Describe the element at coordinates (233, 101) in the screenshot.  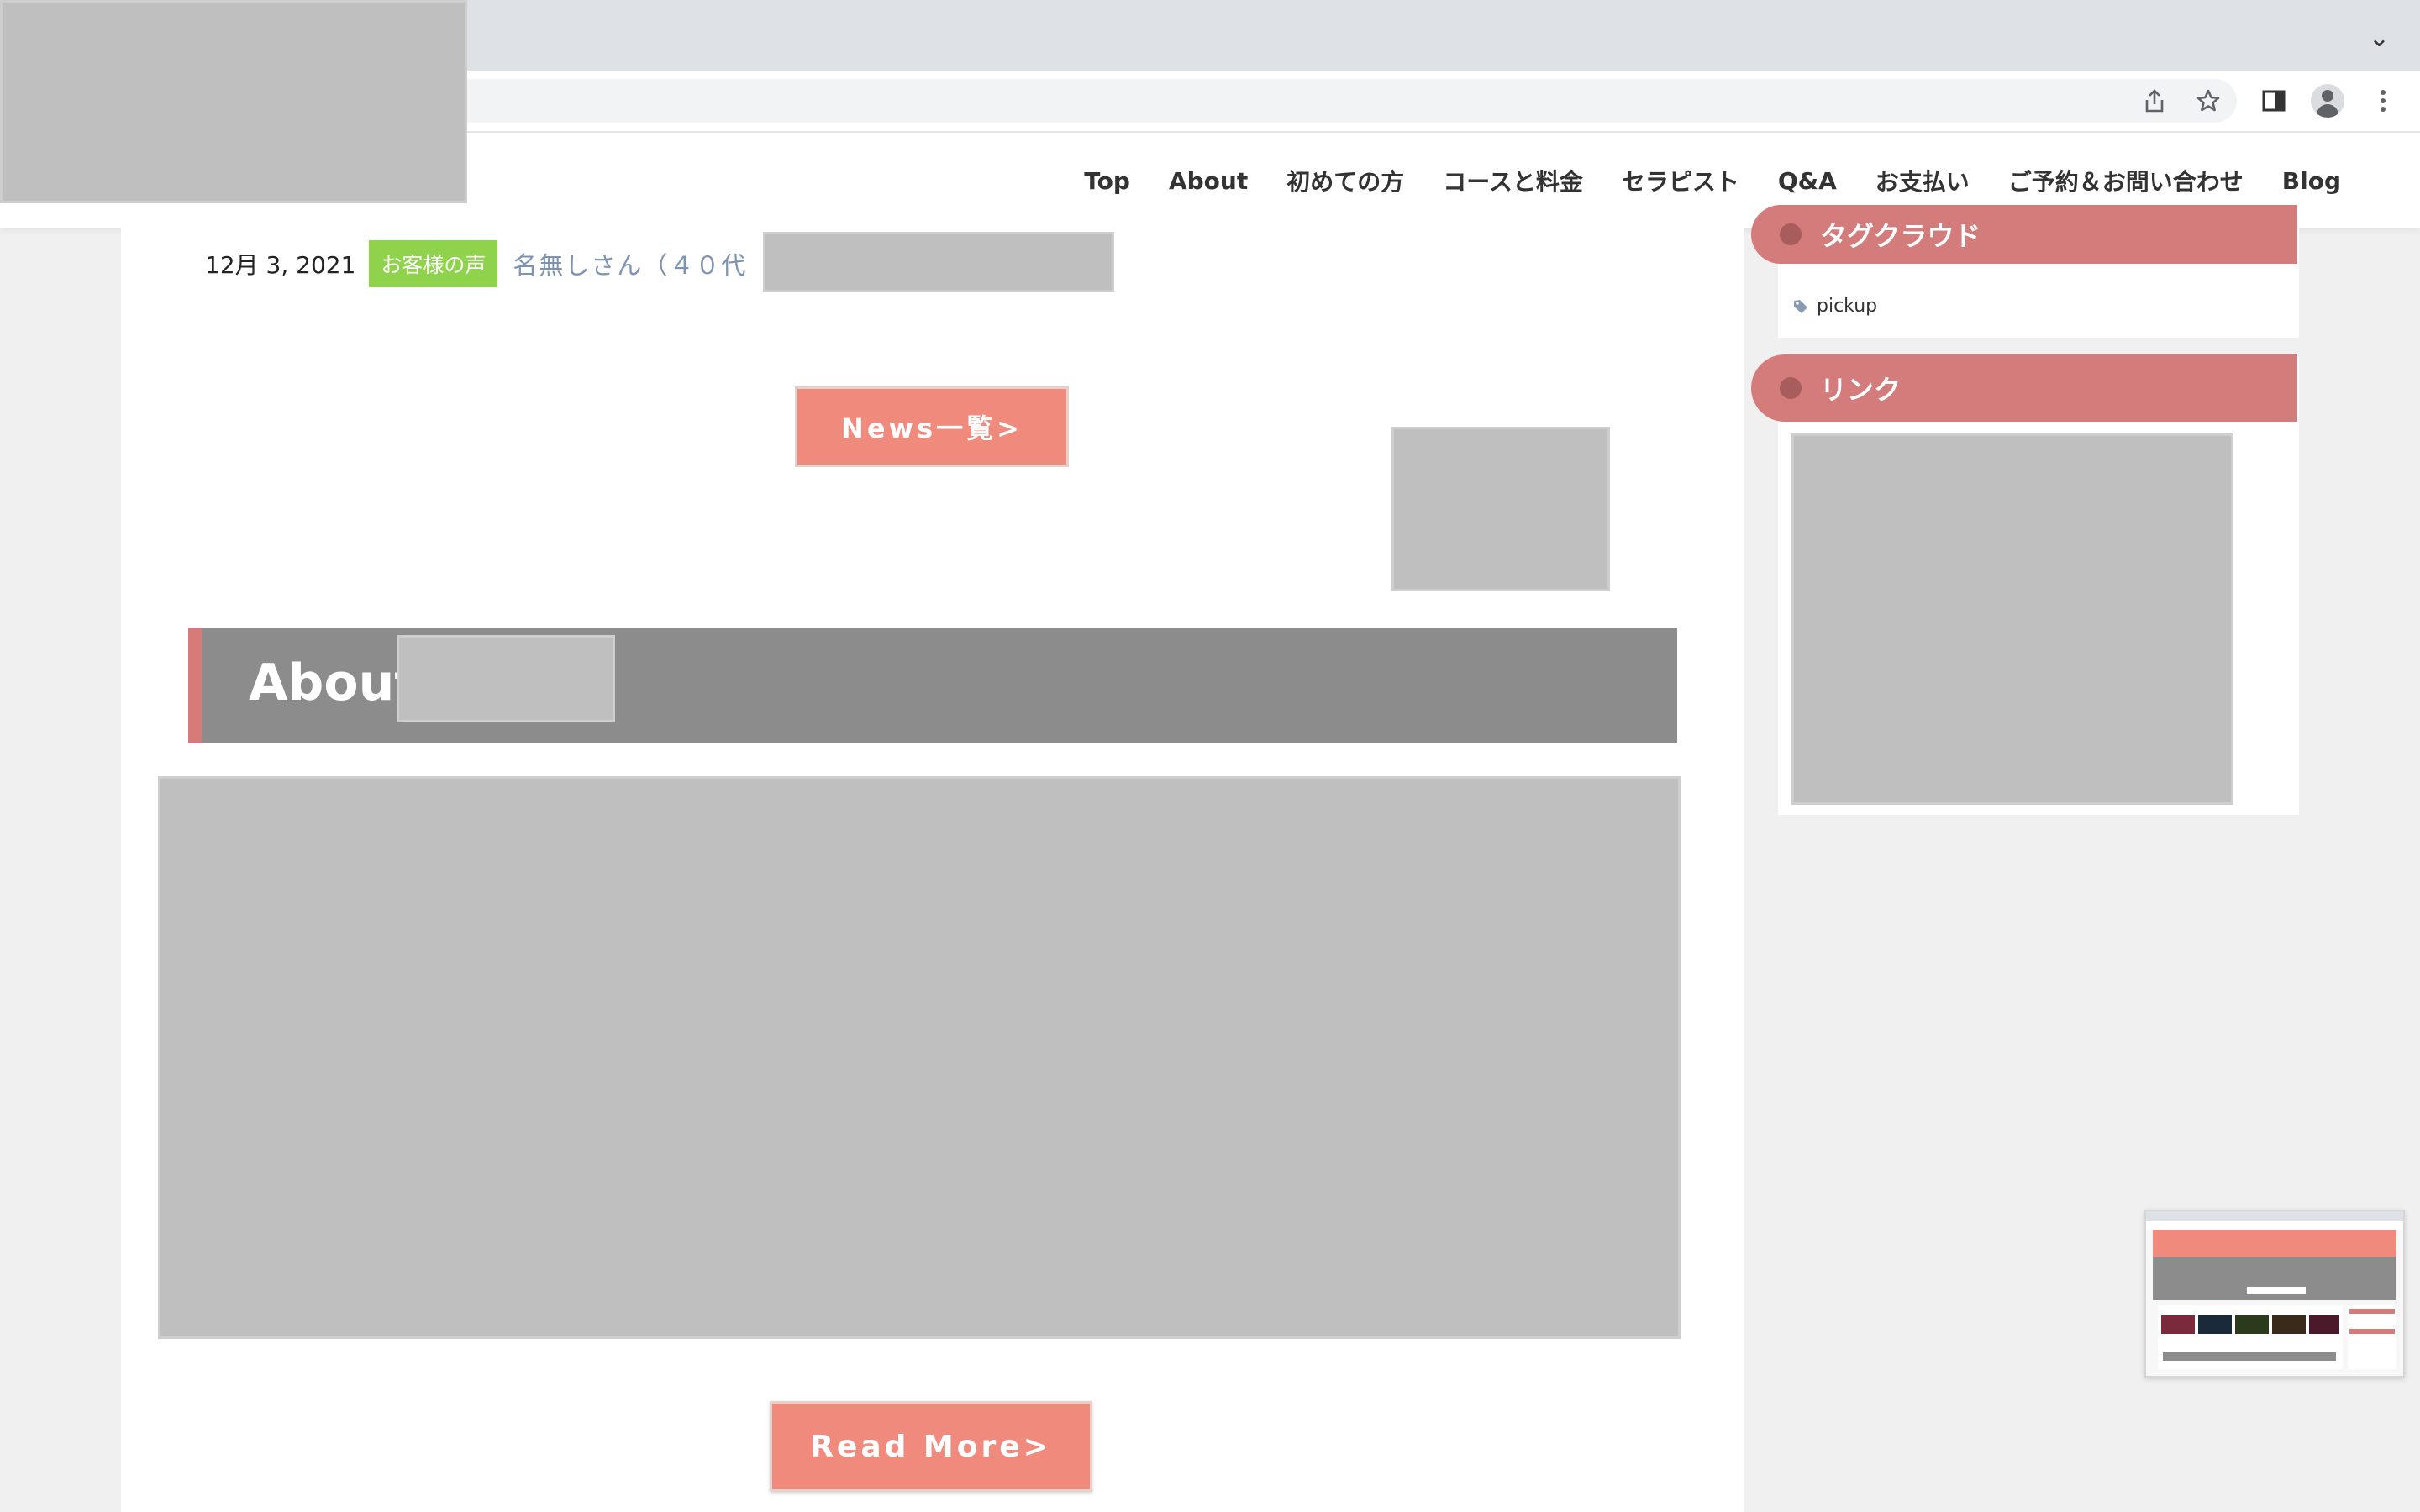
I see `redacted-tab-area` at that location.